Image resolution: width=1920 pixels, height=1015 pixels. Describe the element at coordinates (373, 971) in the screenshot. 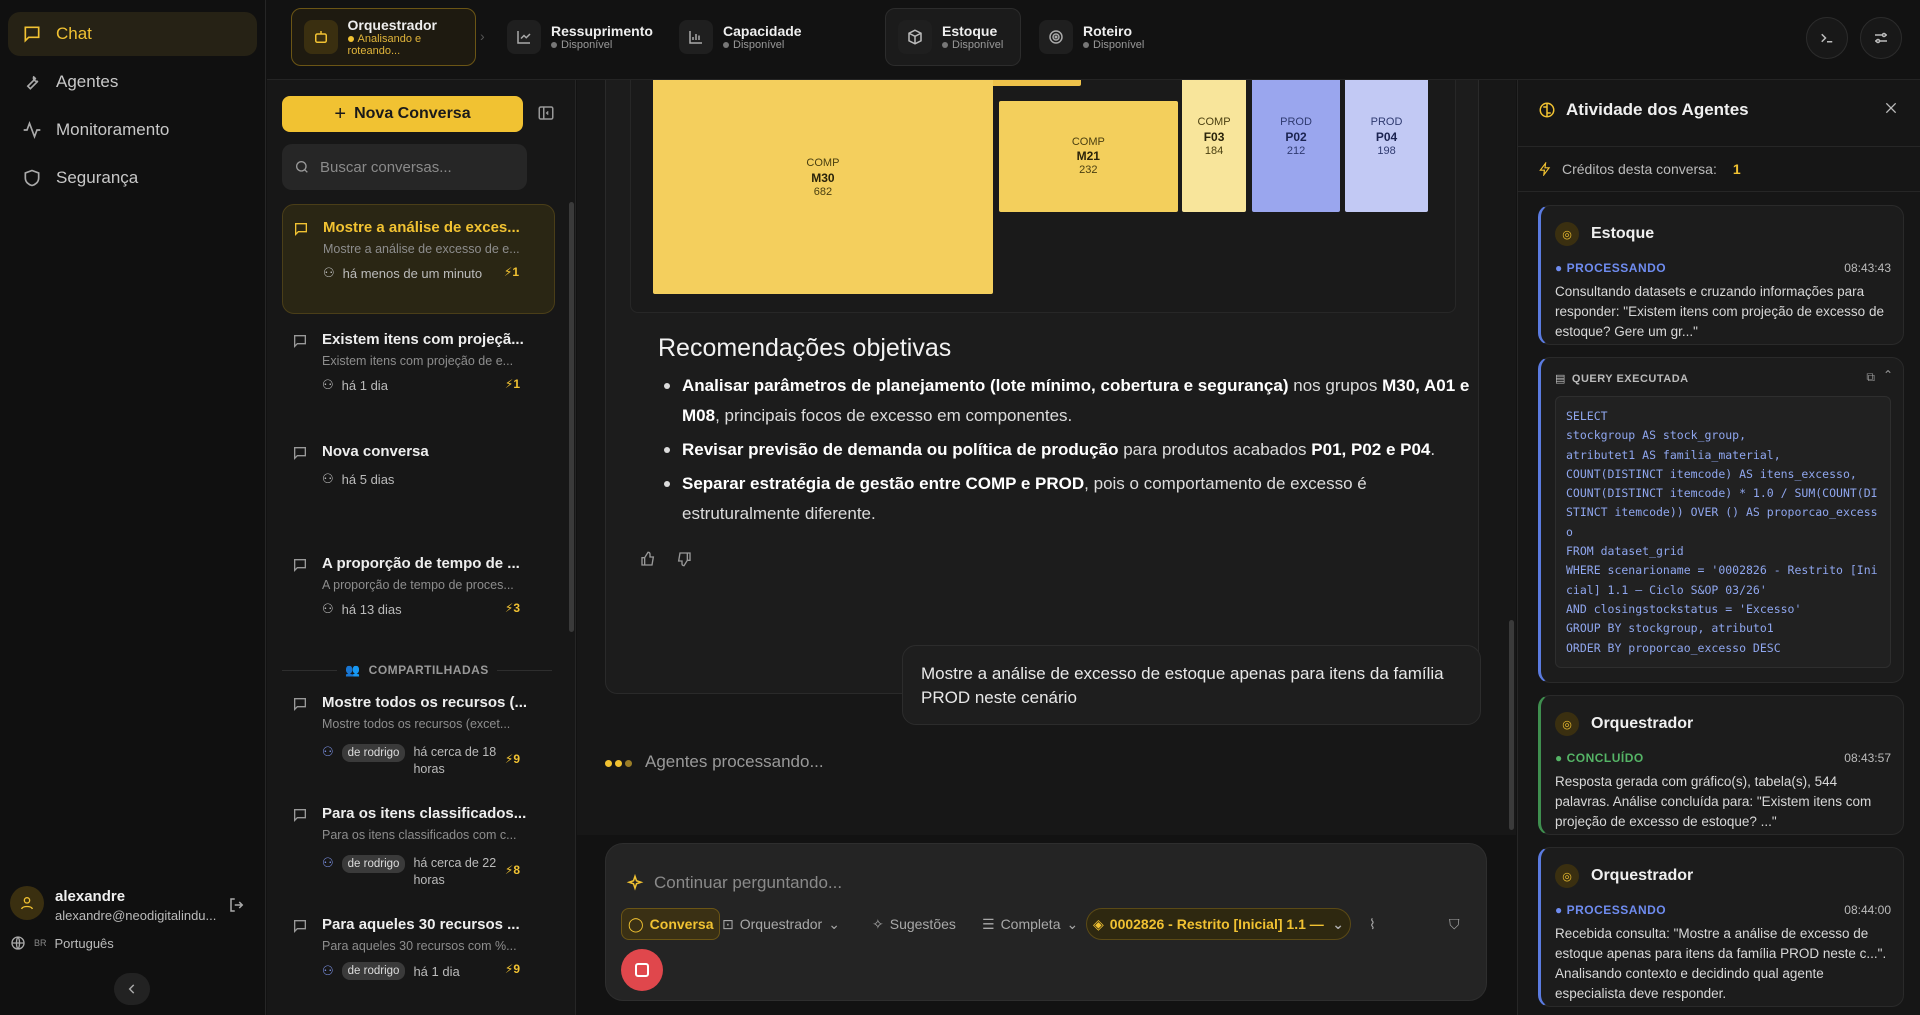

I see `owner-tag: de rodrigo` at that location.